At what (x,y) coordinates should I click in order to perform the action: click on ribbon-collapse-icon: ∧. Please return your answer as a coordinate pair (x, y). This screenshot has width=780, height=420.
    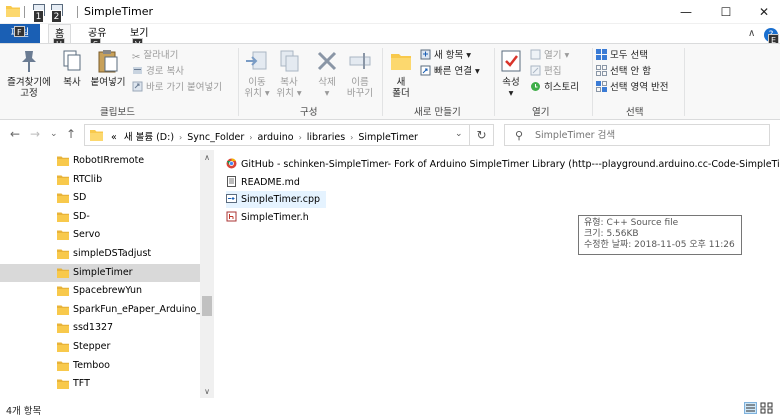
    Looking at the image, I should click on (751, 33).